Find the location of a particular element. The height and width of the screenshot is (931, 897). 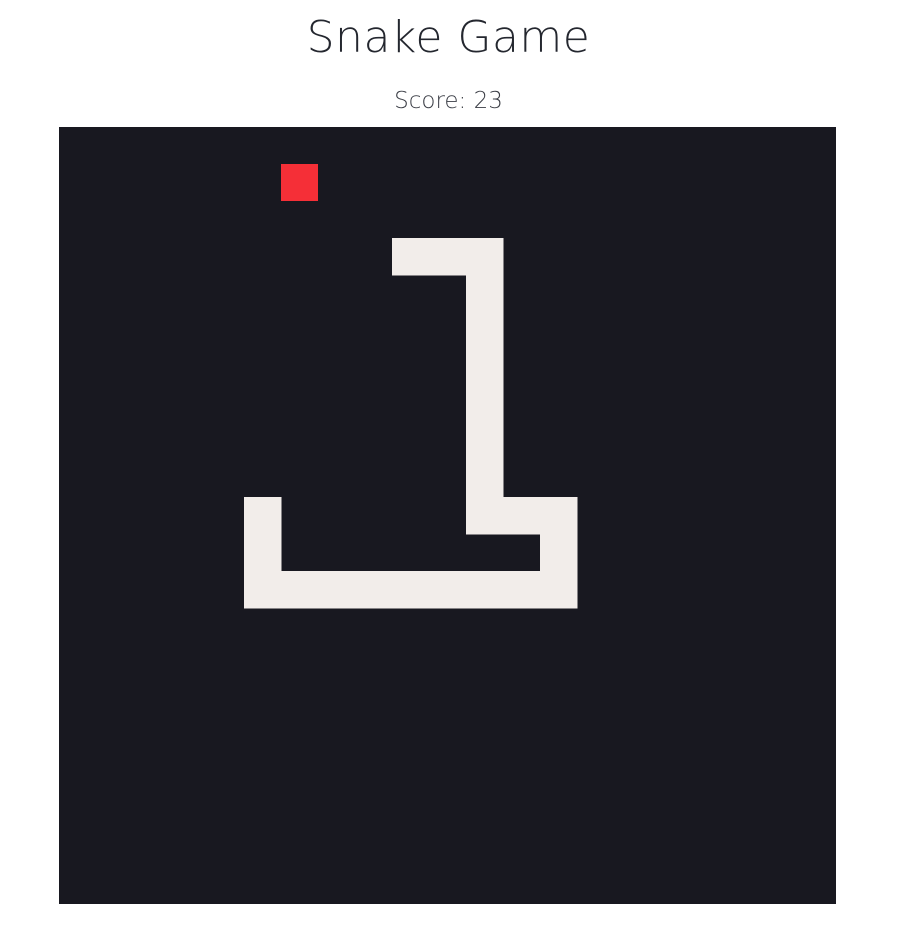

snake-head-segment is located at coordinates (411, 257).